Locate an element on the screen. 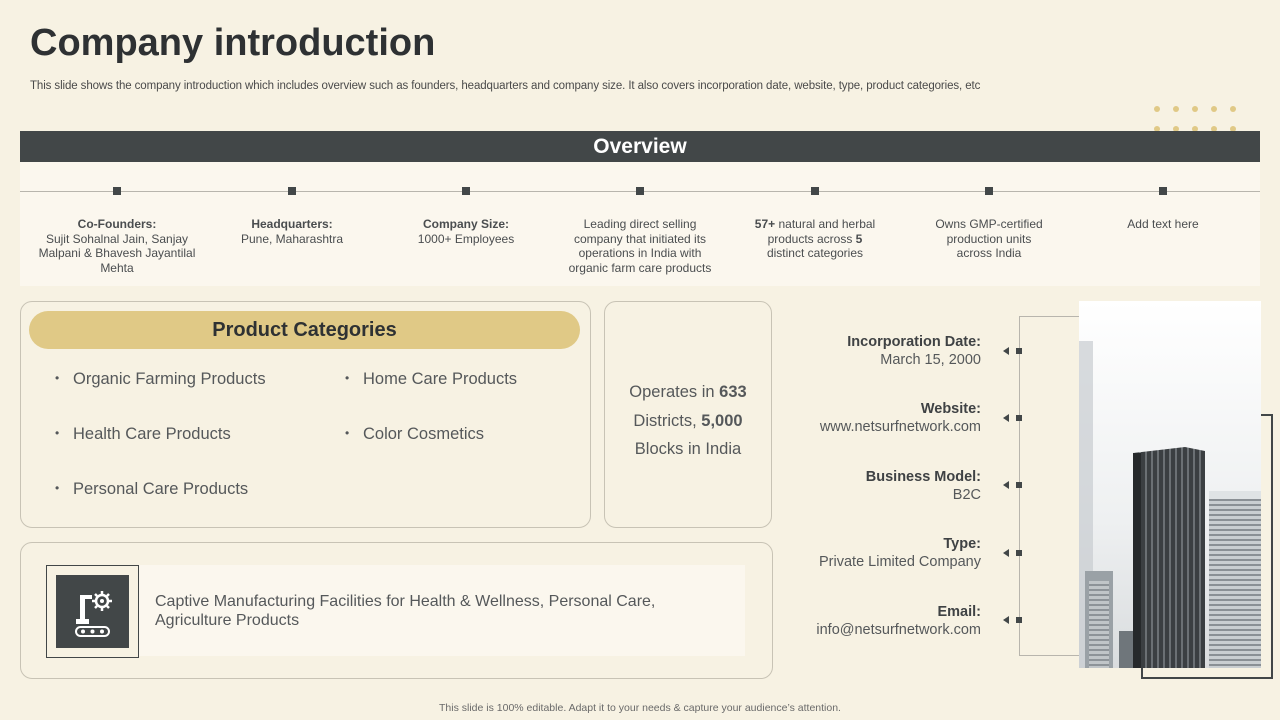  factory-robot-arm-icon is located at coordinates (92, 611).